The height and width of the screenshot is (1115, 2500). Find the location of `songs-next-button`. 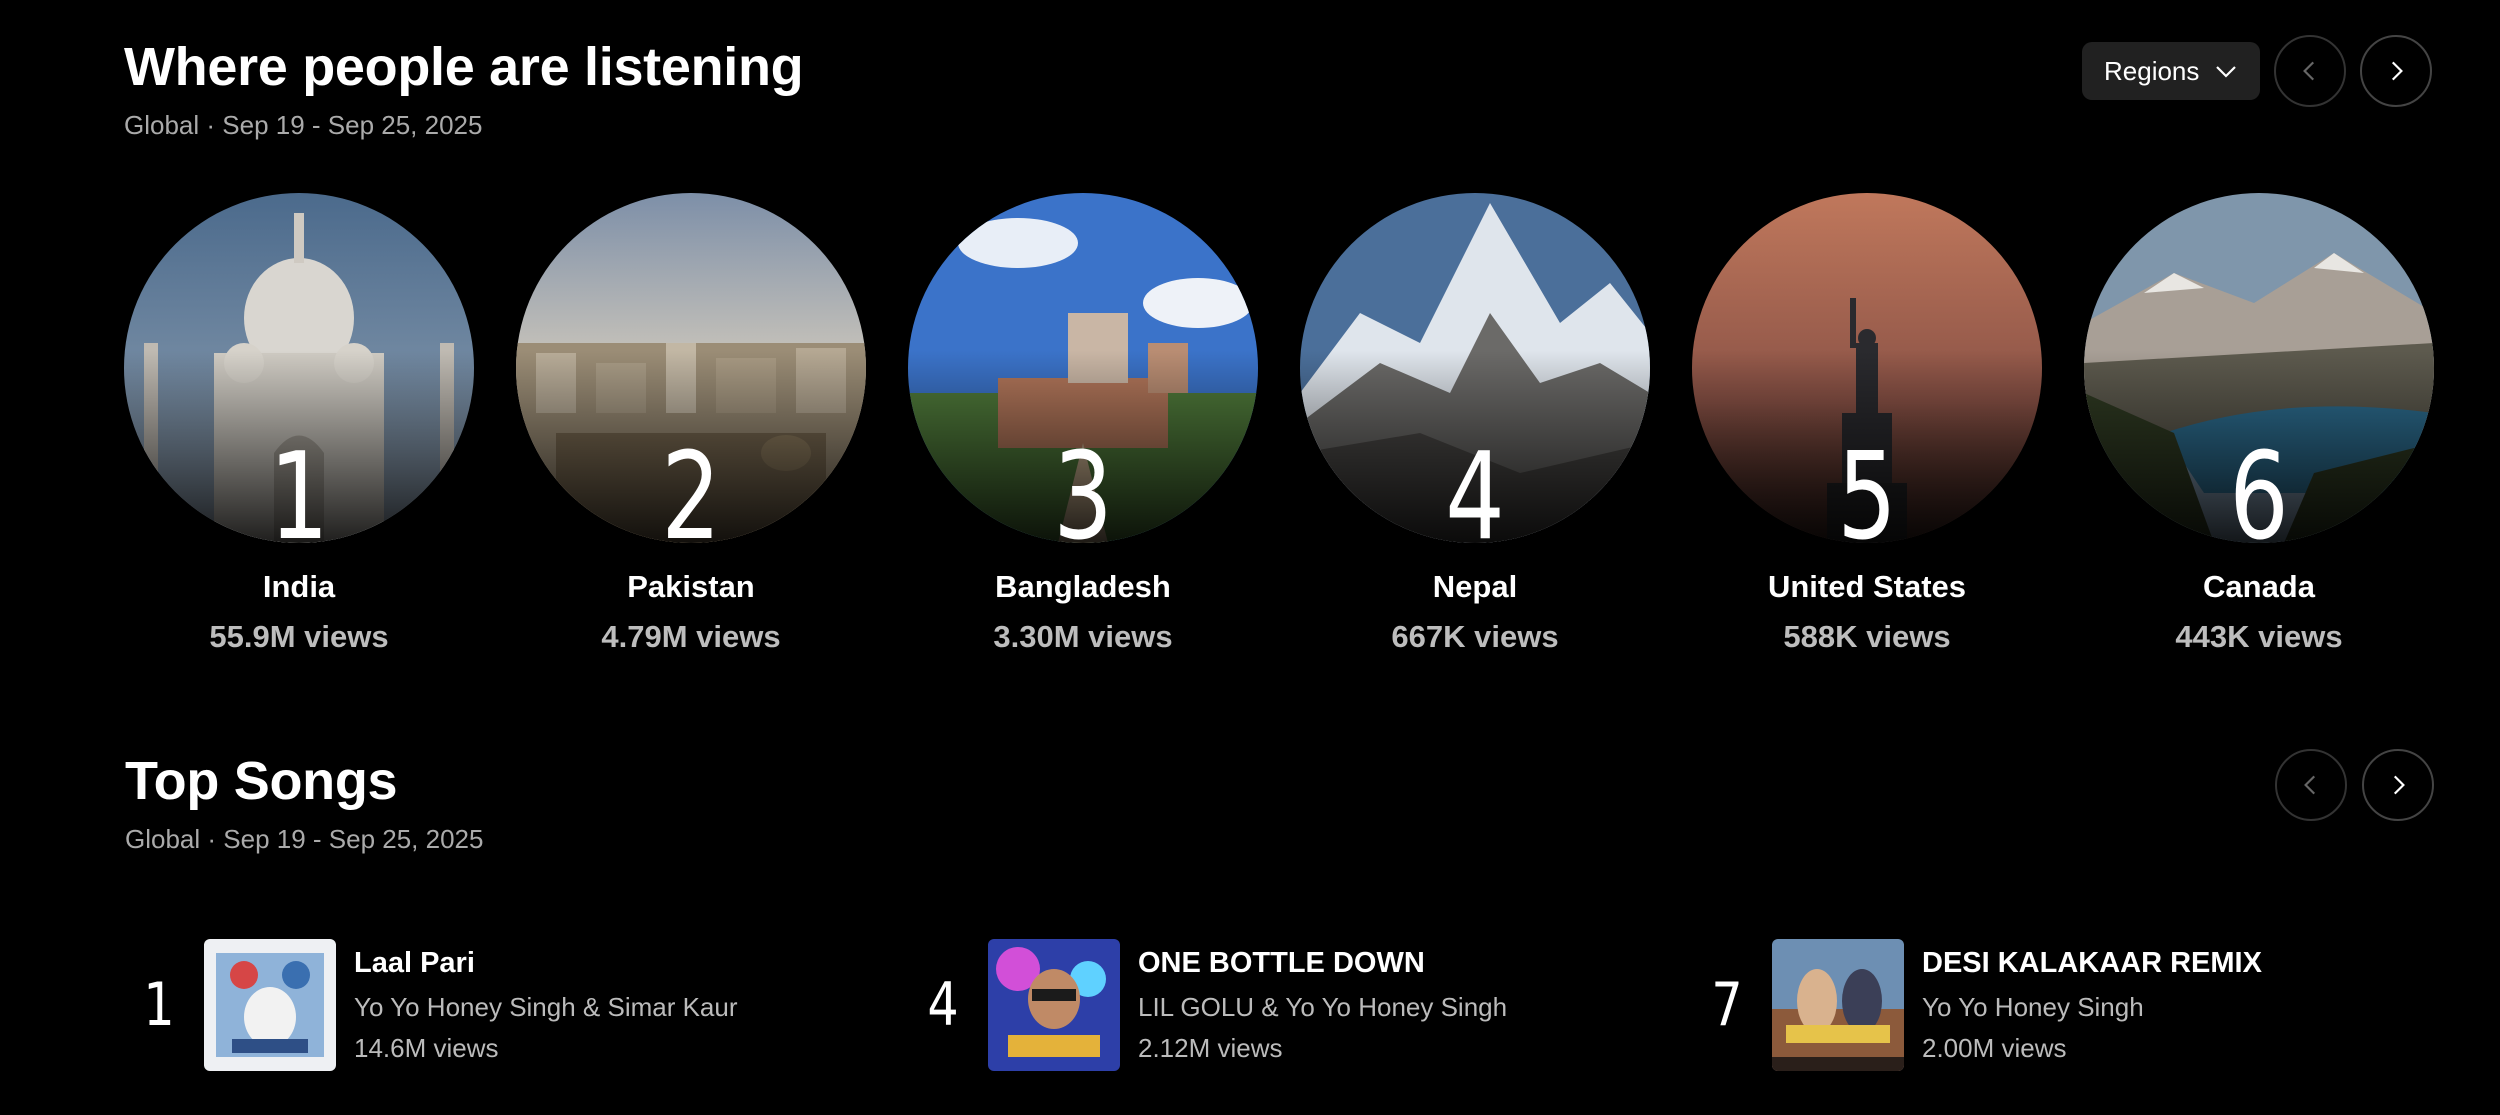

songs-next-button is located at coordinates (2398, 785).